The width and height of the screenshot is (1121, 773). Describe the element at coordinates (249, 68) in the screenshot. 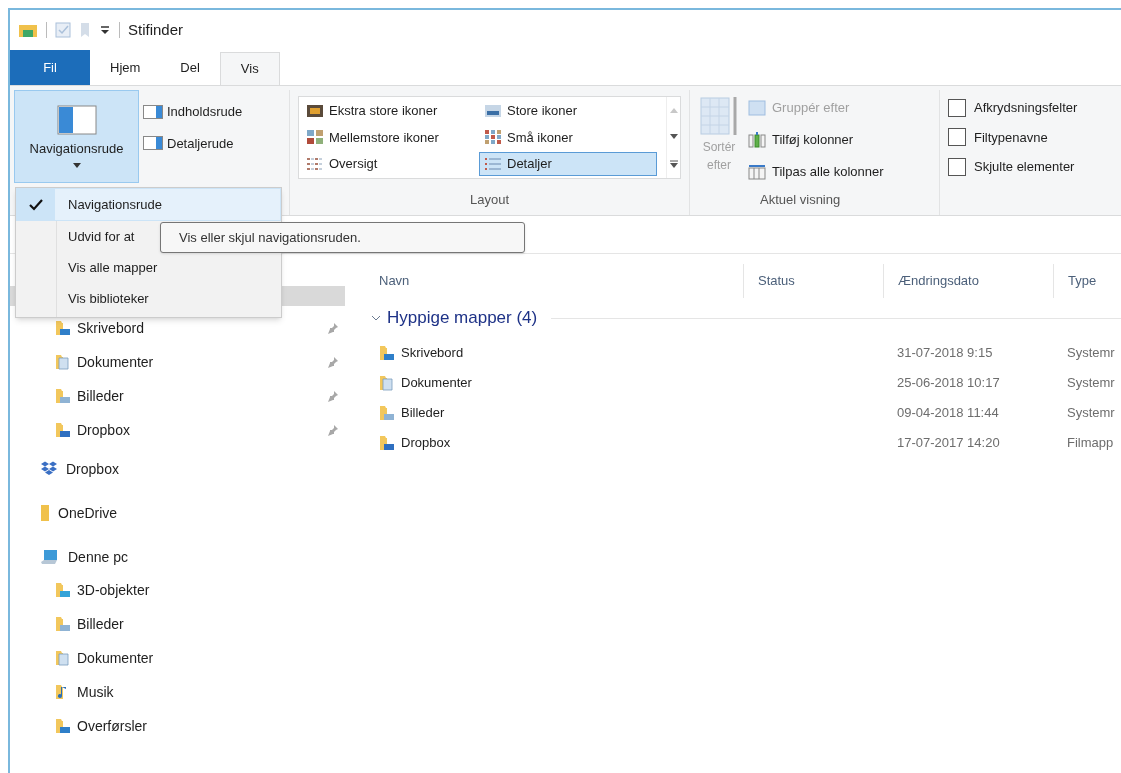

I see `ribbon-tab: Vis` at that location.